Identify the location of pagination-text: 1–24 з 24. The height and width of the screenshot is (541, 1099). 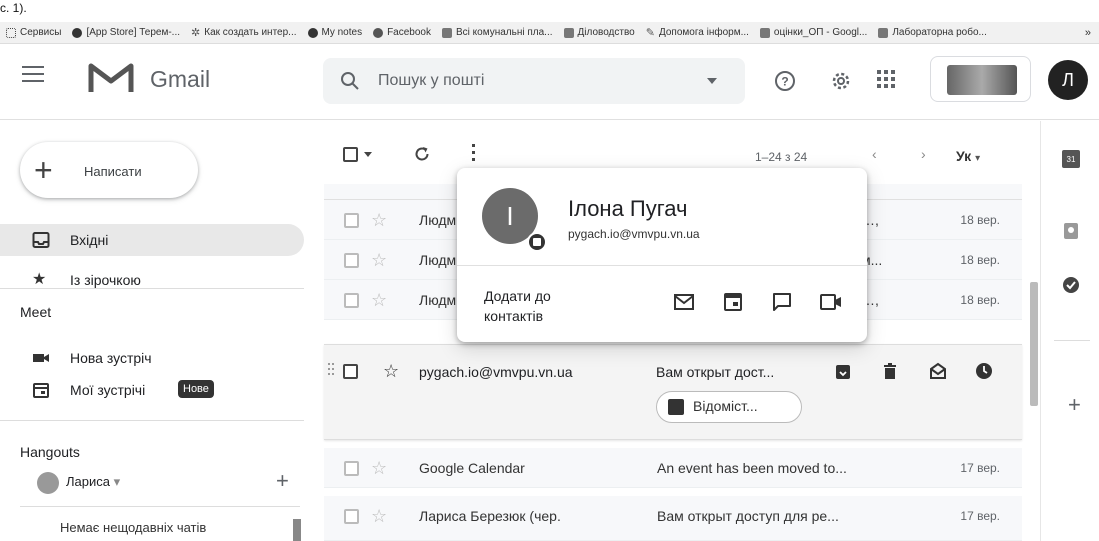
(781, 157).